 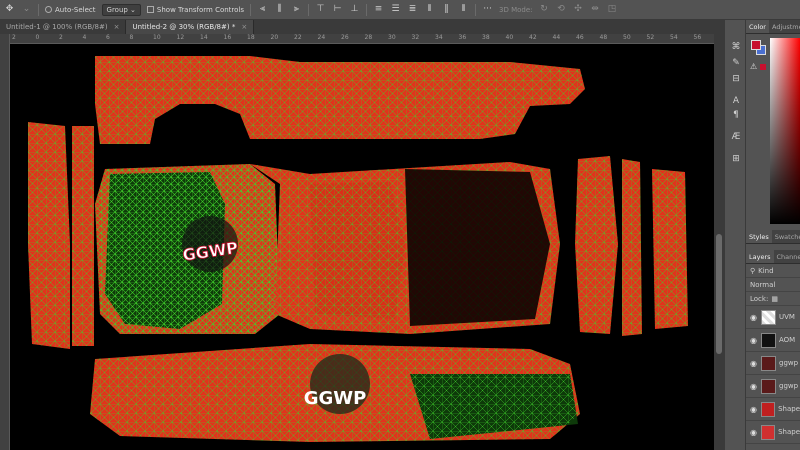 What do you see at coordinates (650, 37) in the screenshot?
I see `ruler-tick-label: 52` at bounding box center [650, 37].